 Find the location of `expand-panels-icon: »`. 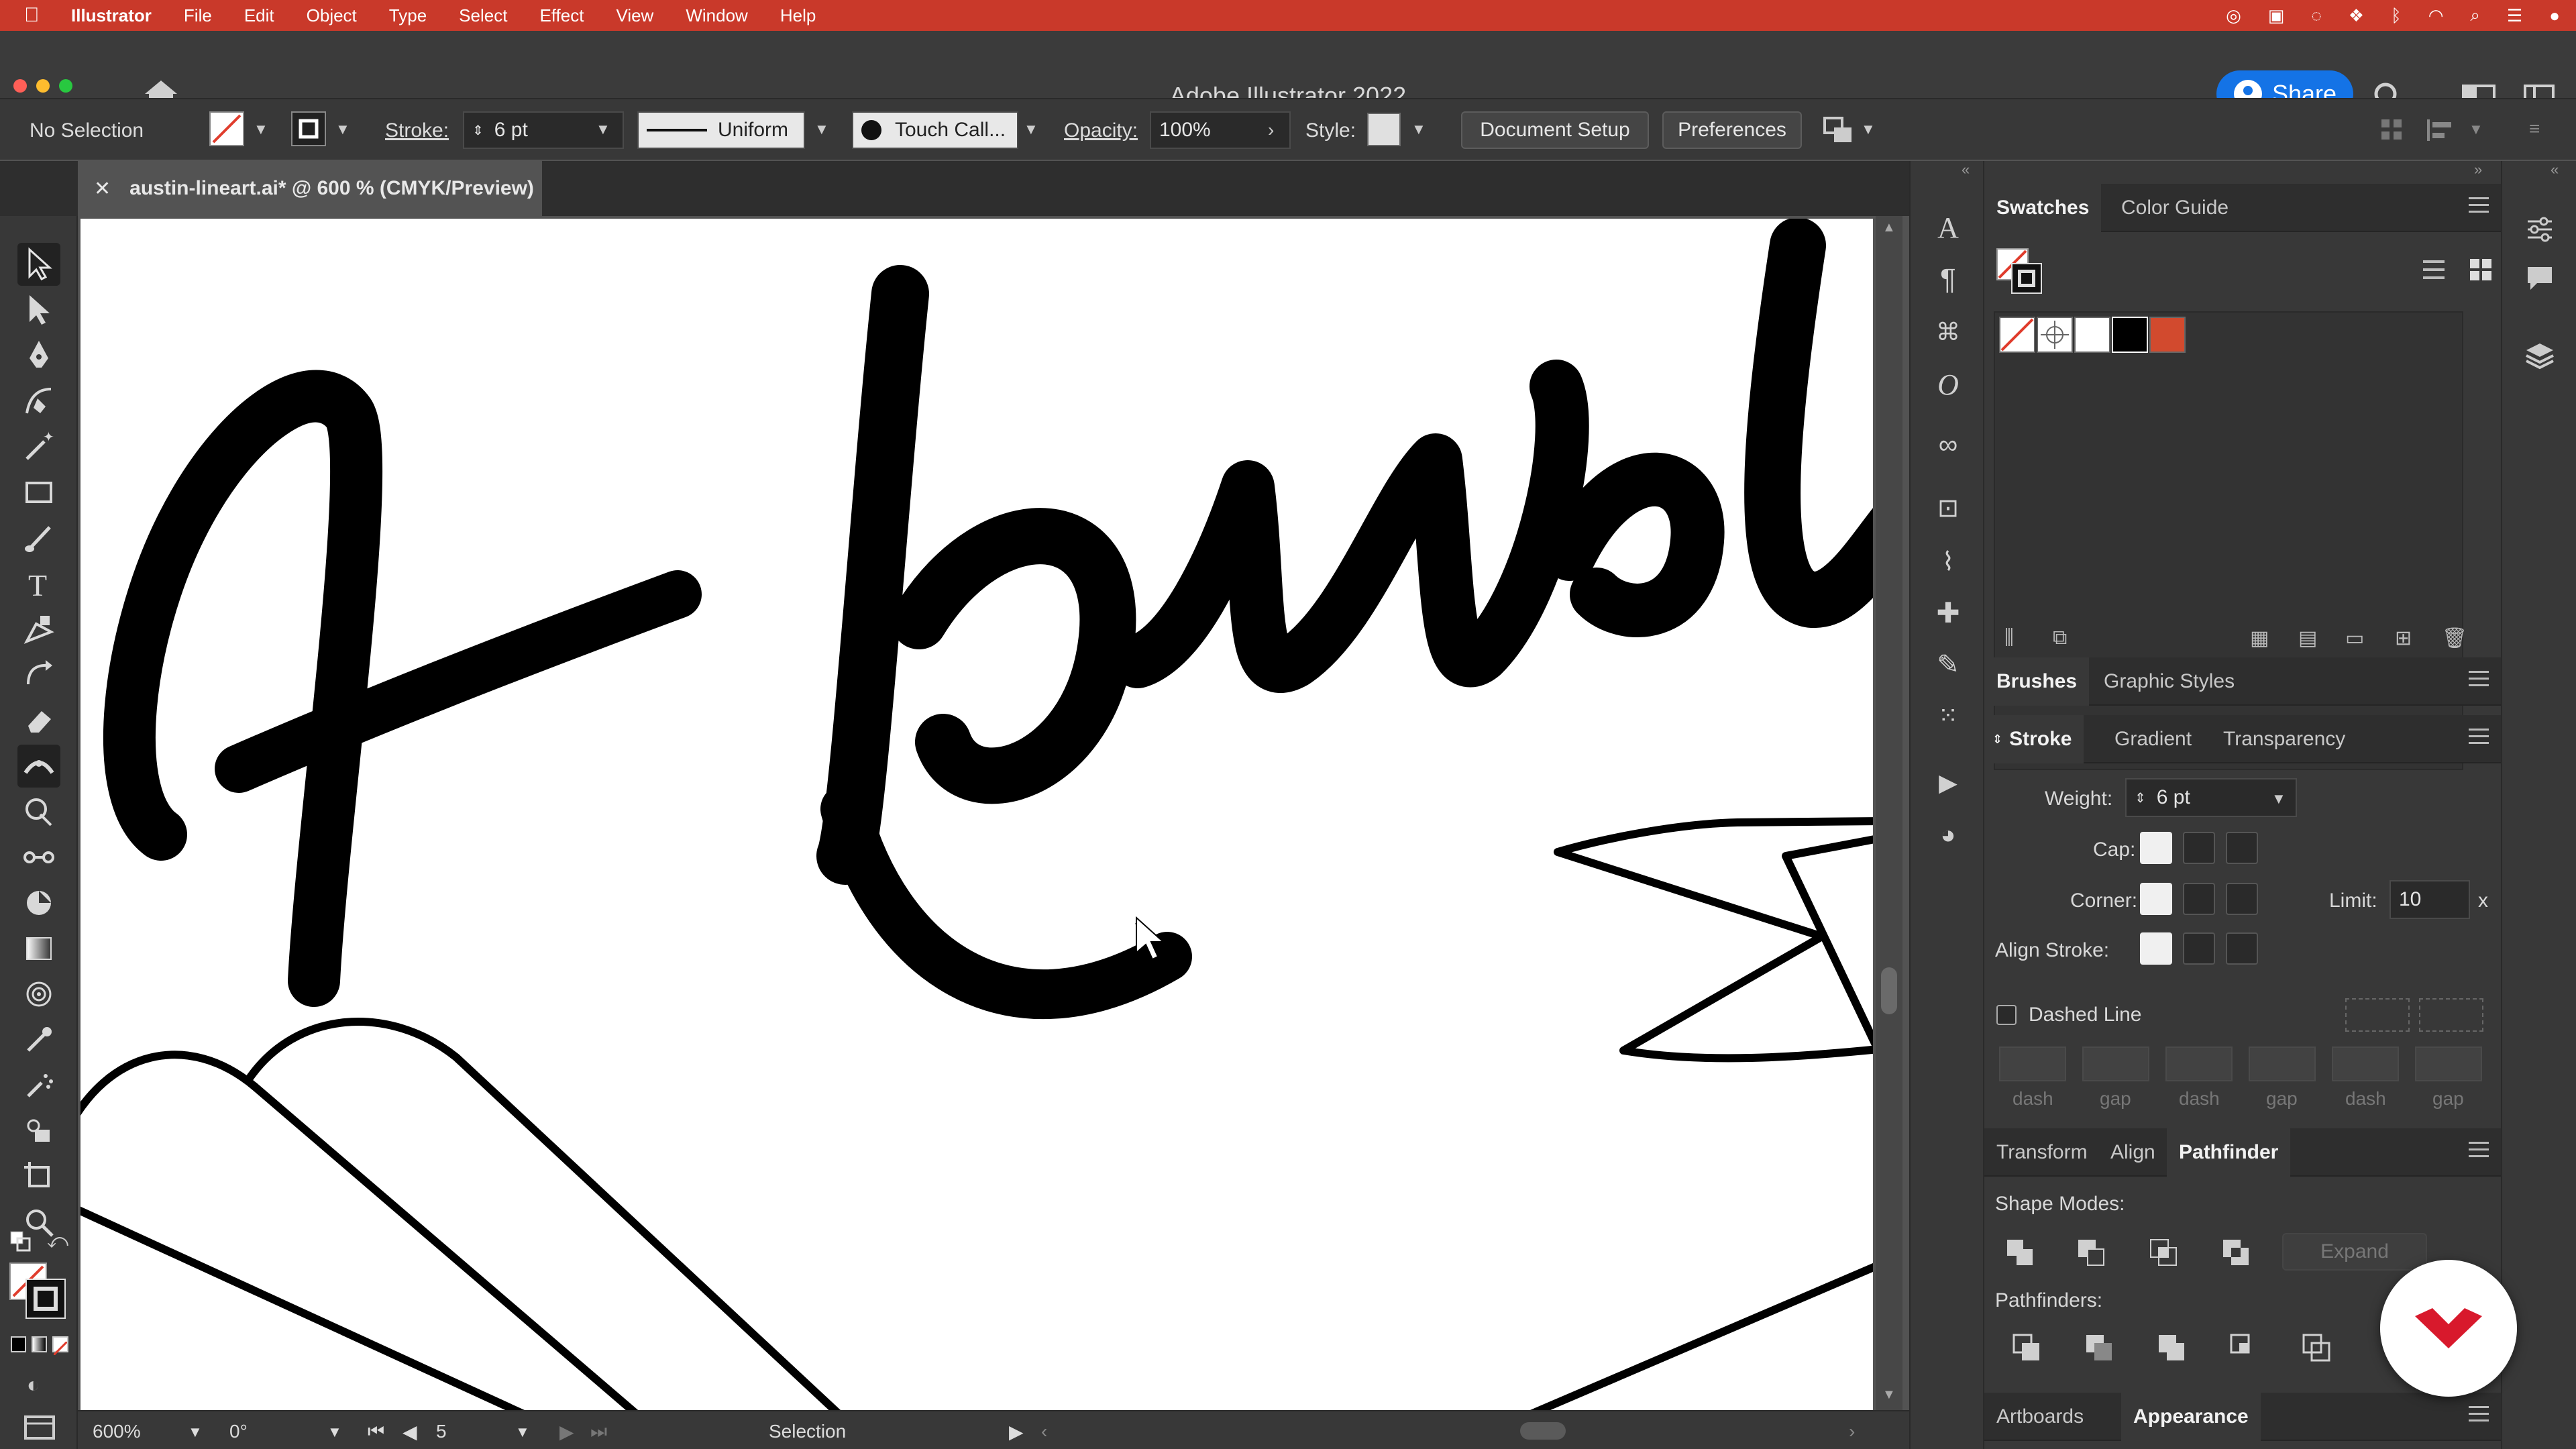

expand-panels-icon: » is located at coordinates (2478, 169).